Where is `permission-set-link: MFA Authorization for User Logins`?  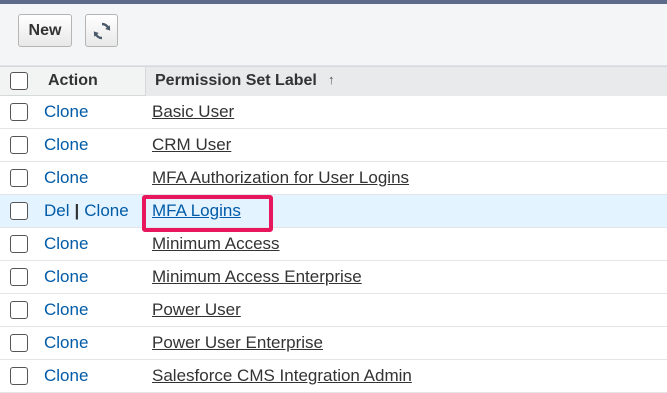
permission-set-link: MFA Authorization for User Logins is located at coordinates (280, 178).